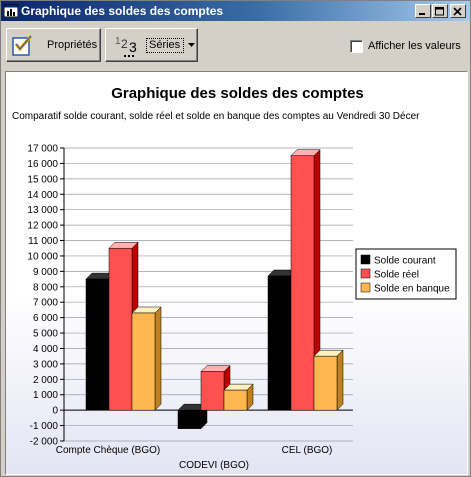  Describe the element at coordinates (235, 11) in the screenshot. I see `title-bar: Graphique des soldes des comptes` at that location.